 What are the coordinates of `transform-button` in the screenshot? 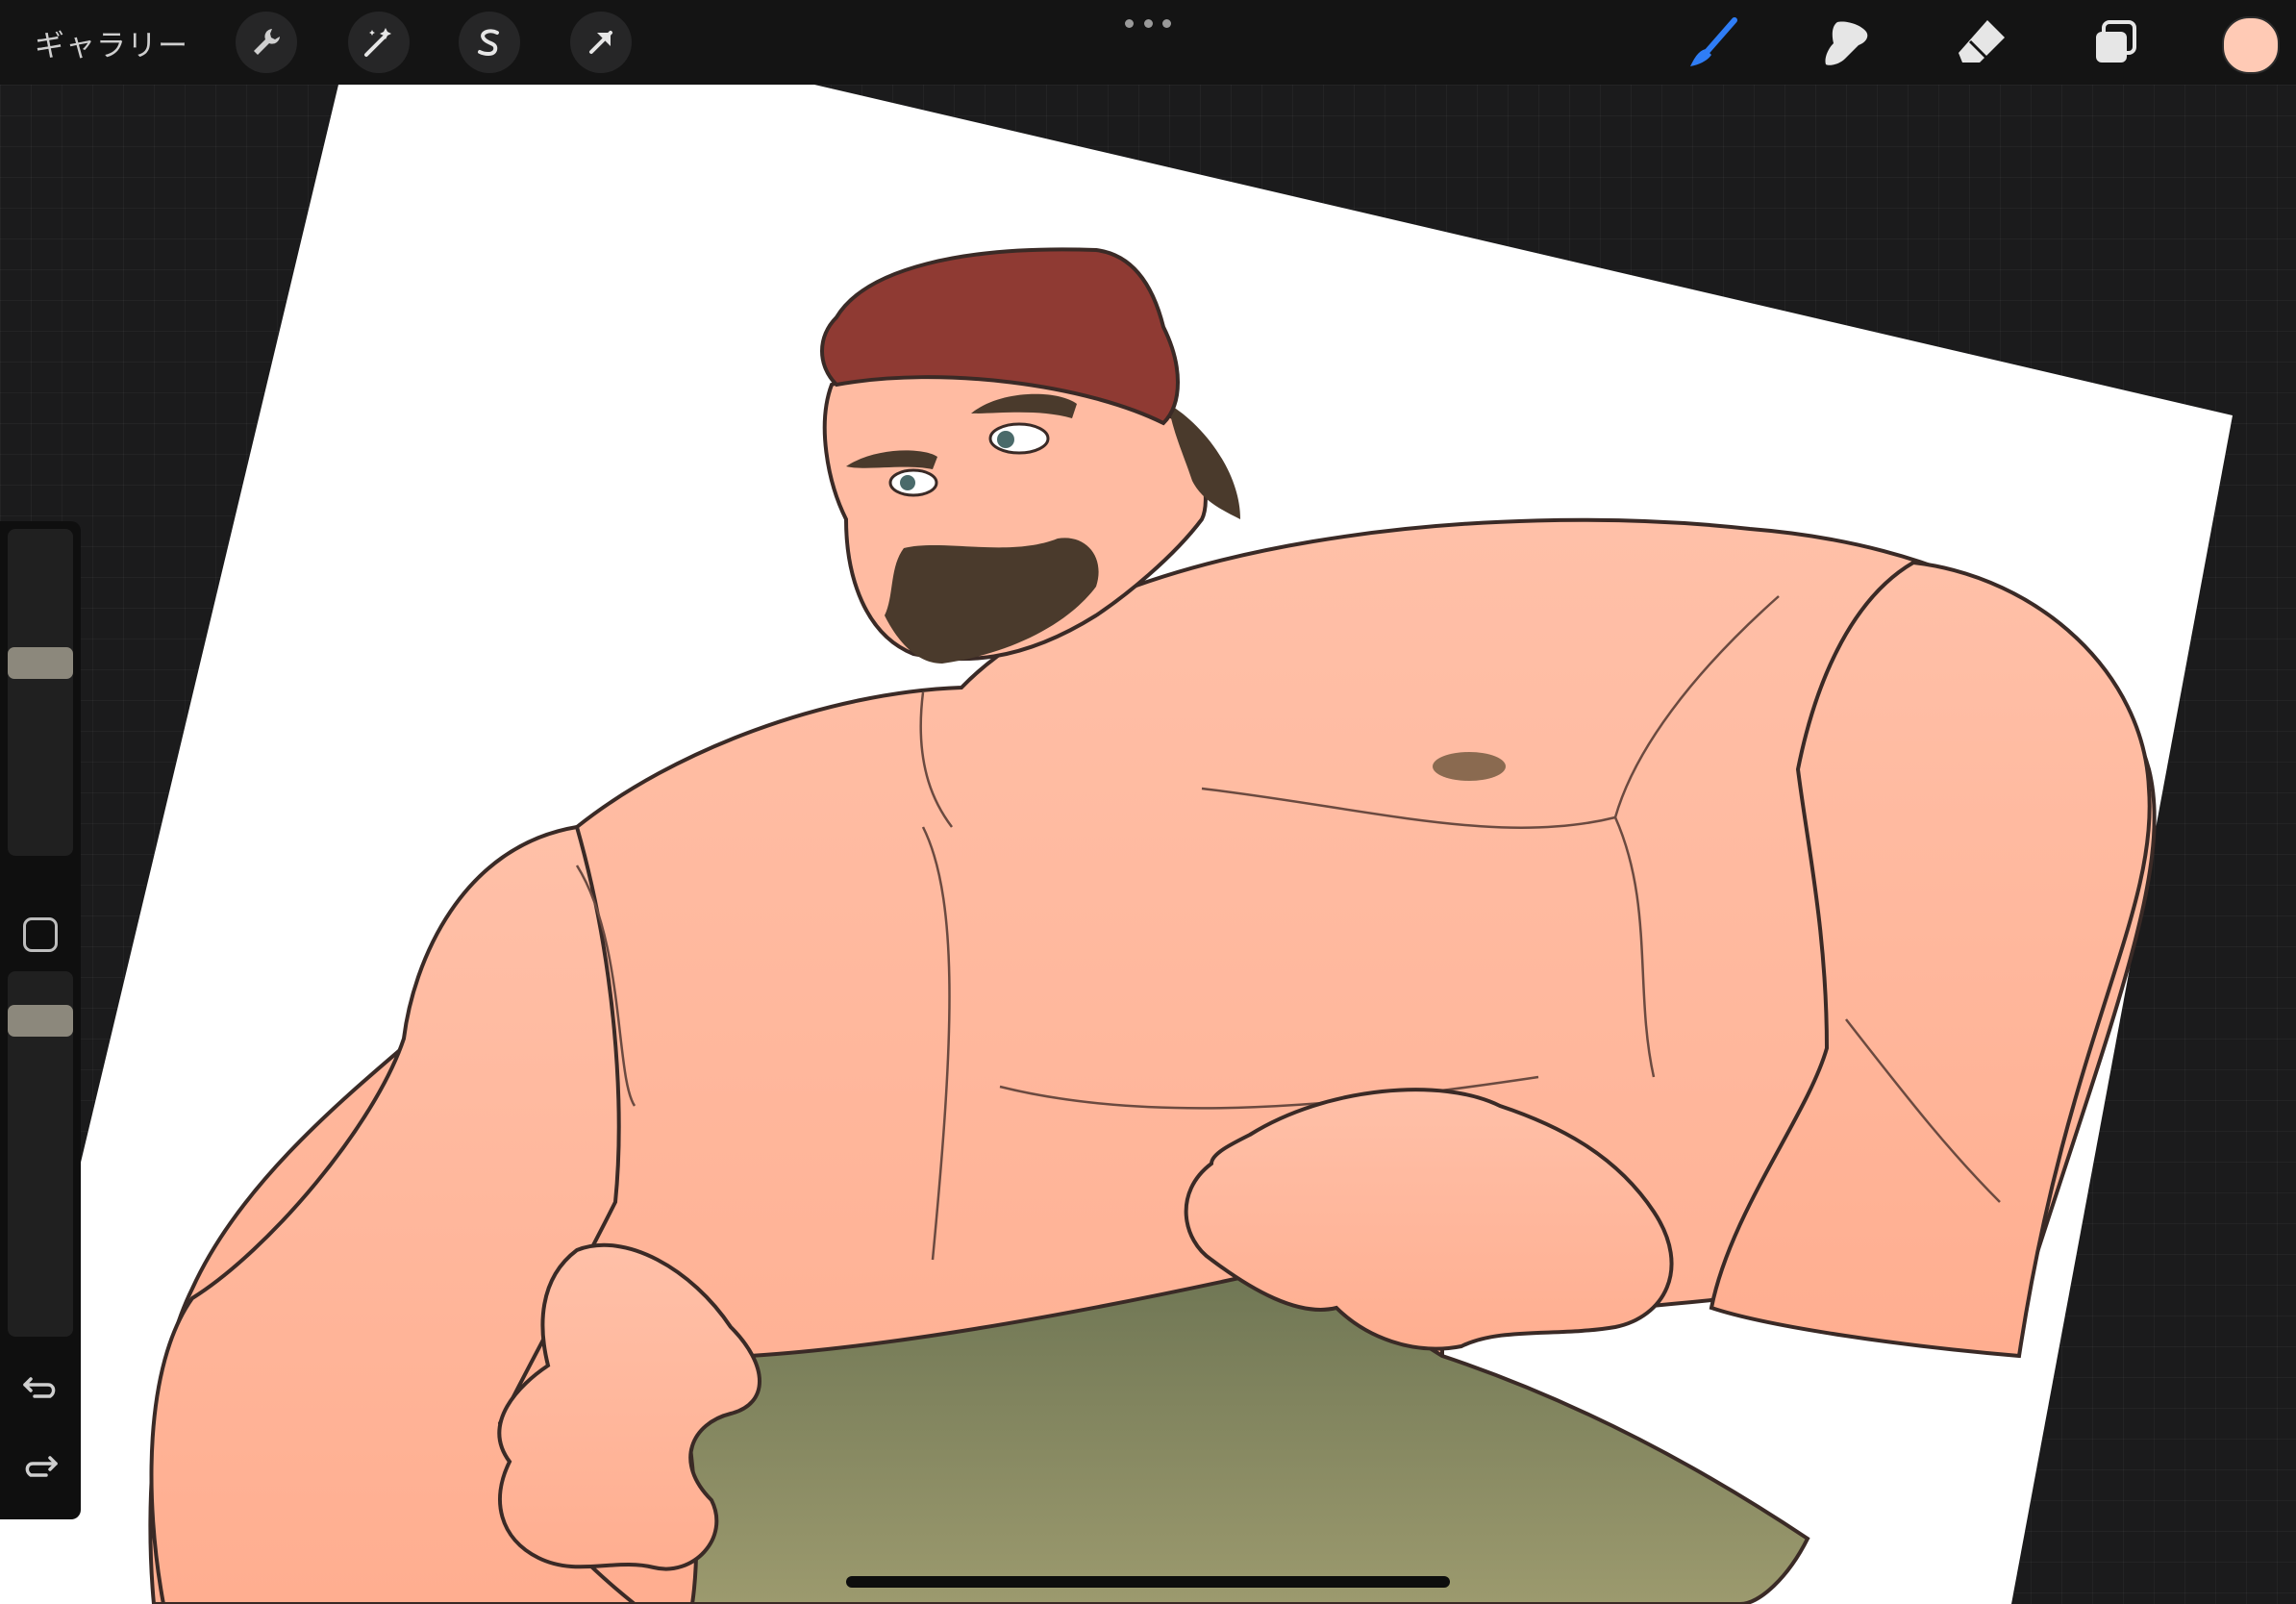 It's located at (601, 42).